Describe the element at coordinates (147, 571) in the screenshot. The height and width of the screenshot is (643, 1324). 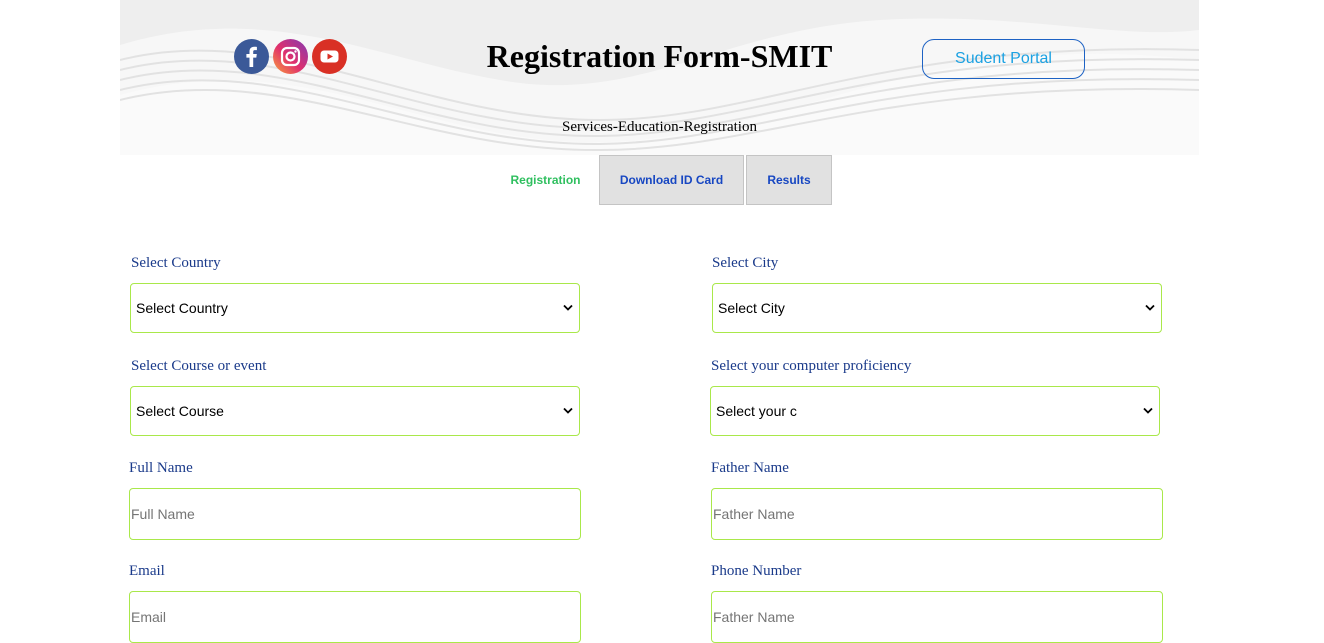
I see `email-label: Email` at that location.